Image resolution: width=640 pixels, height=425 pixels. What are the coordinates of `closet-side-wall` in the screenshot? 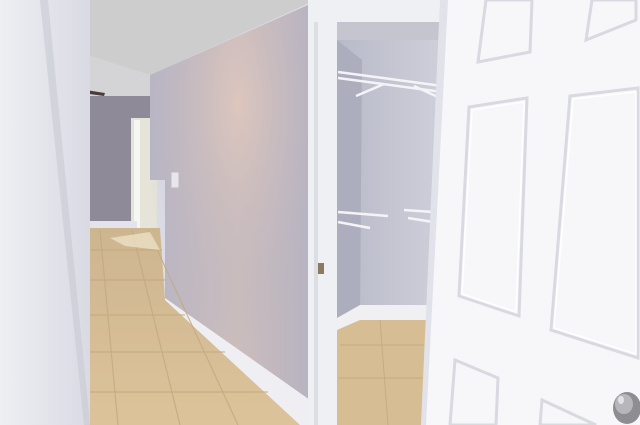 It's located at (349, 185).